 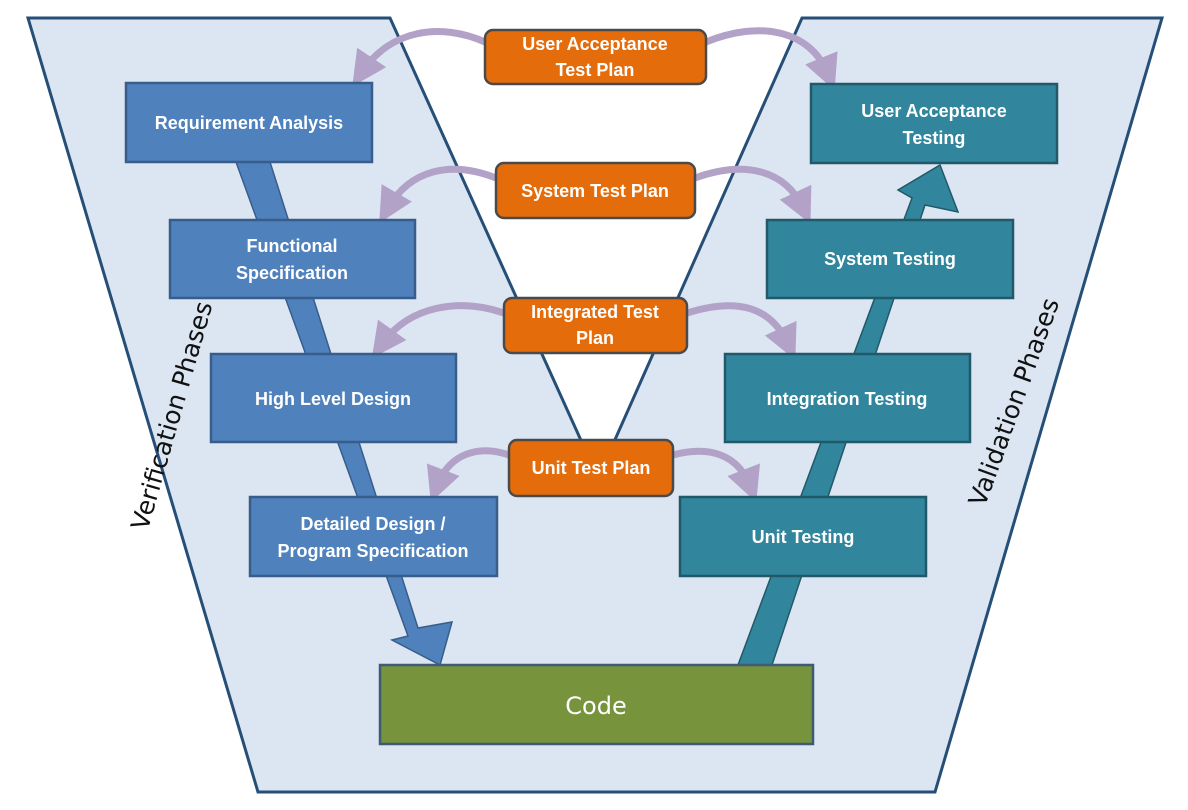 I want to click on svg-text: High Level Design, so click(x=333, y=399).